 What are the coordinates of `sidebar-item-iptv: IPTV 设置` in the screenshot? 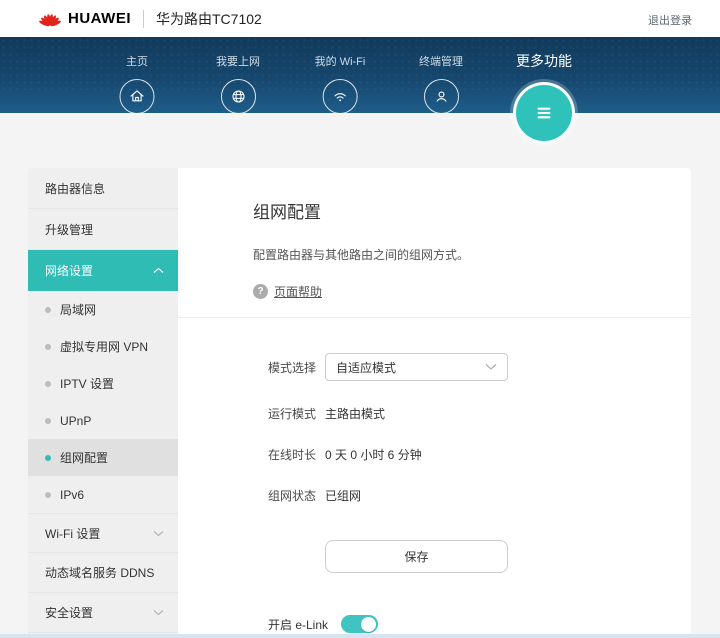 It's located at (103, 383).